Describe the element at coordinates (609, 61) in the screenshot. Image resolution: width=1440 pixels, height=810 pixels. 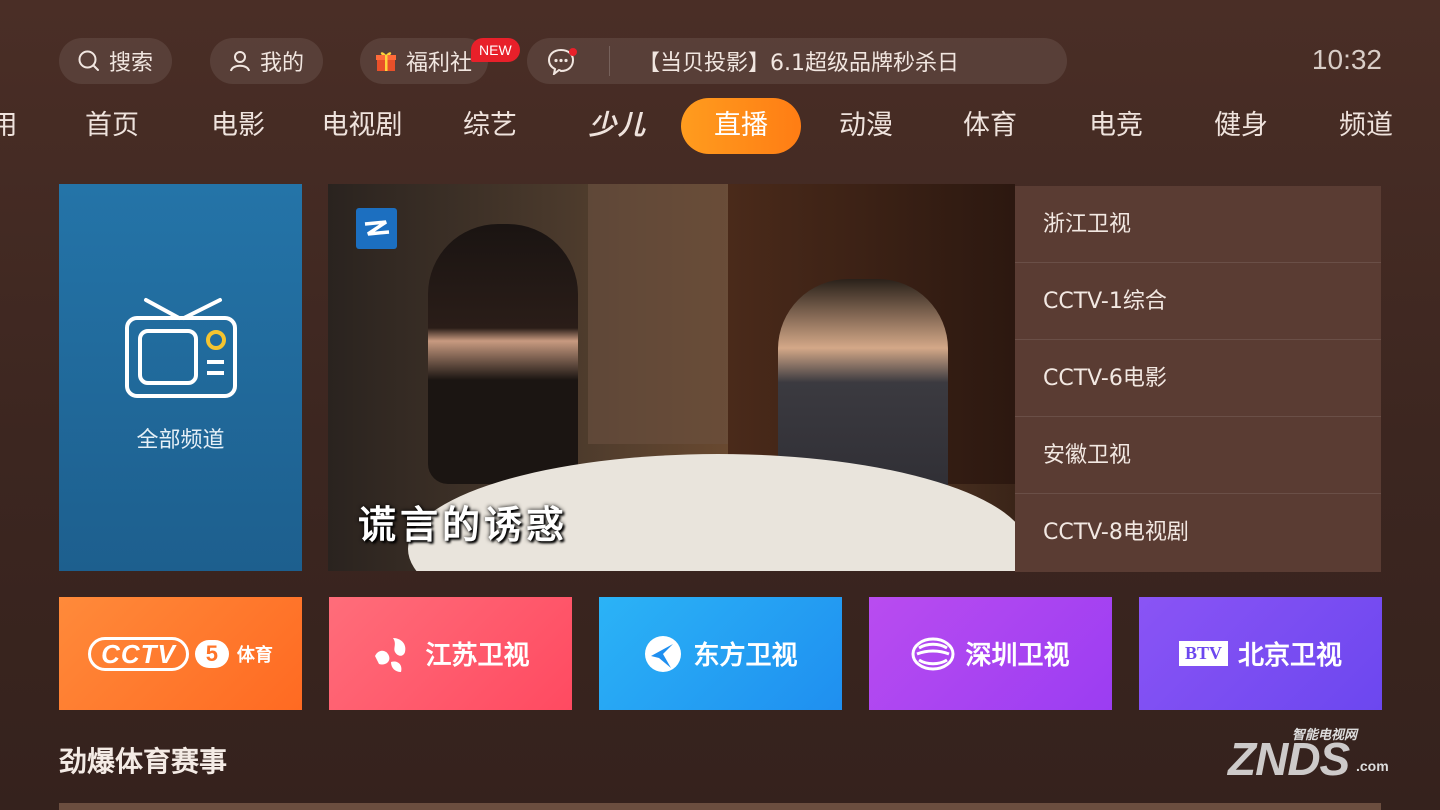
I see `divider` at that location.